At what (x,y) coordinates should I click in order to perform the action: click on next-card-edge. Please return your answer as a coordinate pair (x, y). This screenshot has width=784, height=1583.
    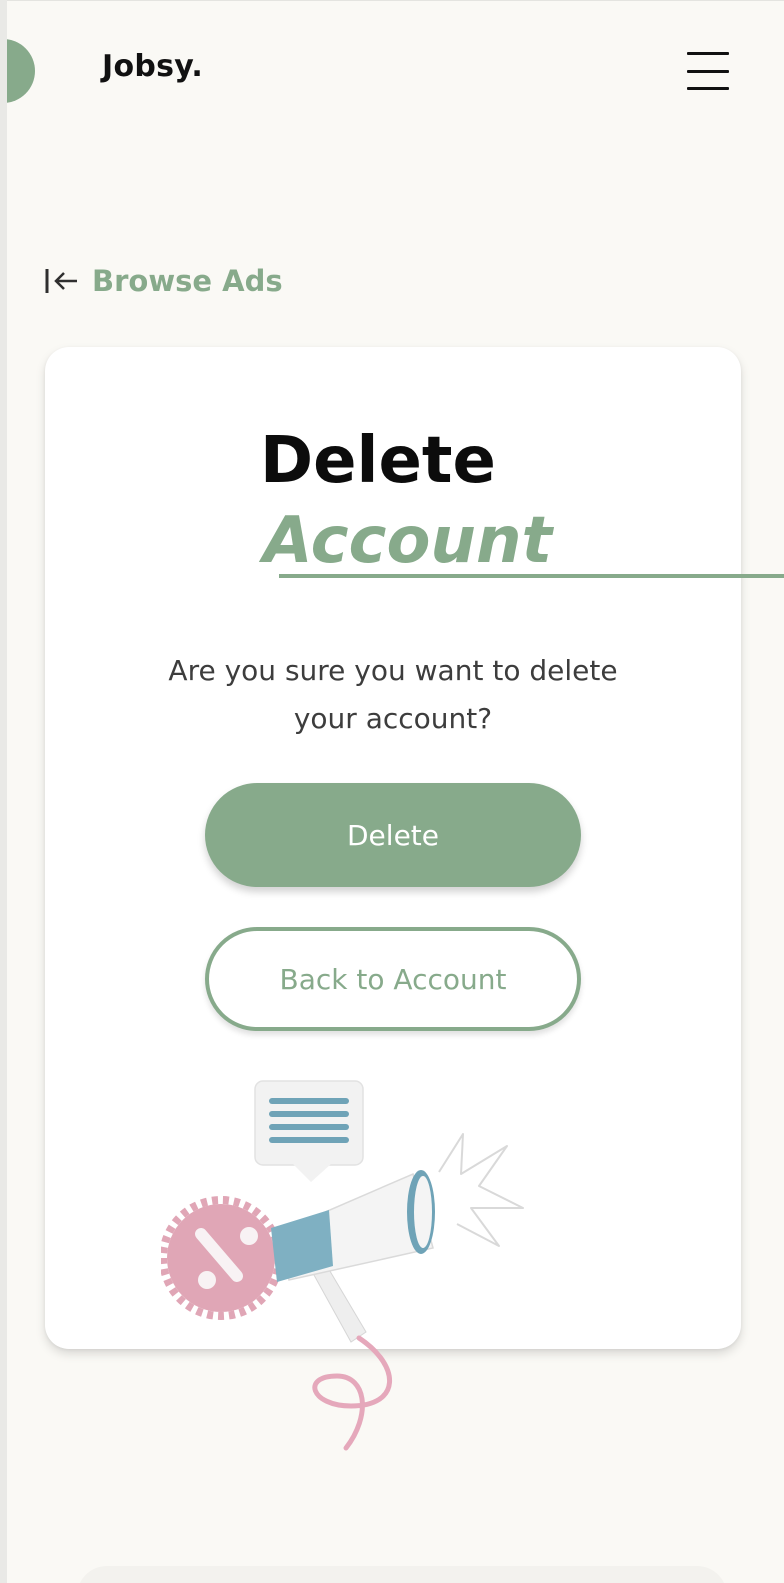
    Looking at the image, I should click on (402, 1574).